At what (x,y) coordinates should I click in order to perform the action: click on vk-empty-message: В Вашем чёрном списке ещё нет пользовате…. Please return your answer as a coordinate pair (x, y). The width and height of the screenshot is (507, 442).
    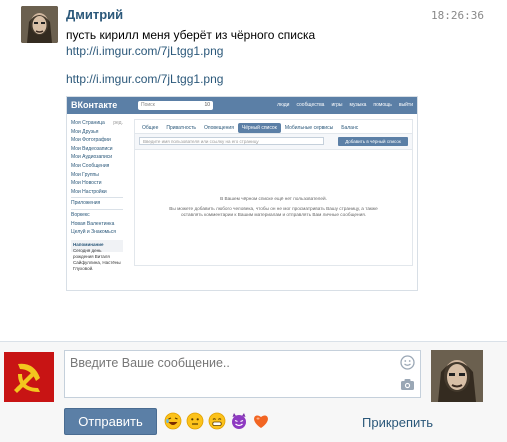
    Looking at the image, I should click on (273, 206).